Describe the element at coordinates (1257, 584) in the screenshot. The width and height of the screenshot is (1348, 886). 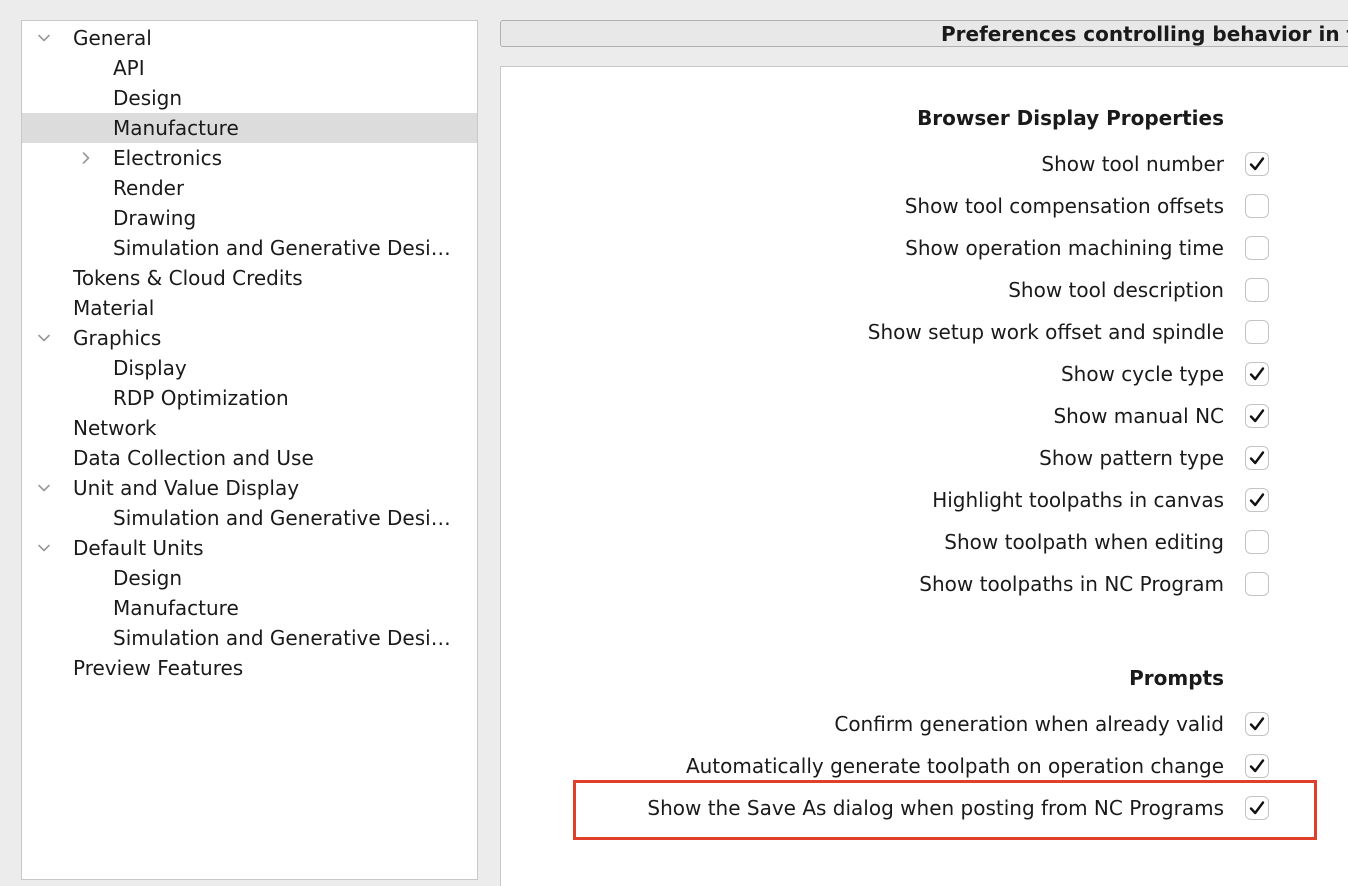
I see `checkbox-show-toolpaths-in-nc-program` at that location.